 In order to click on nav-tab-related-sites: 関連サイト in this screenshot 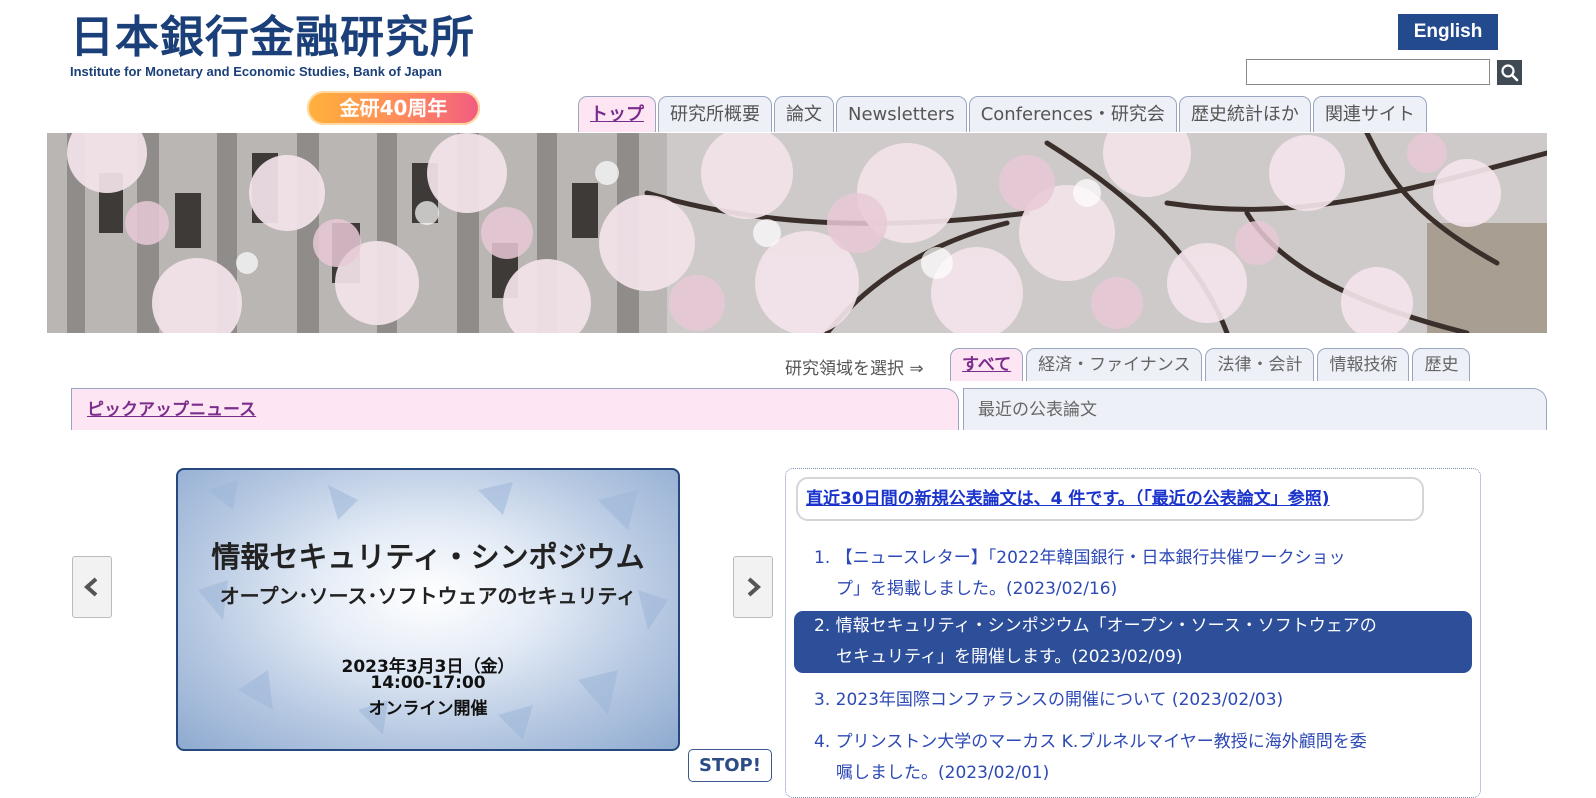, I will do `click(1369, 114)`.